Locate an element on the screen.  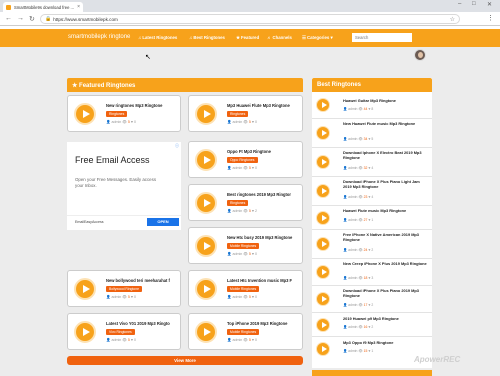
ringtone-title: Huawei Flute music Mp3 Ringtone is located at coordinates (386, 210).